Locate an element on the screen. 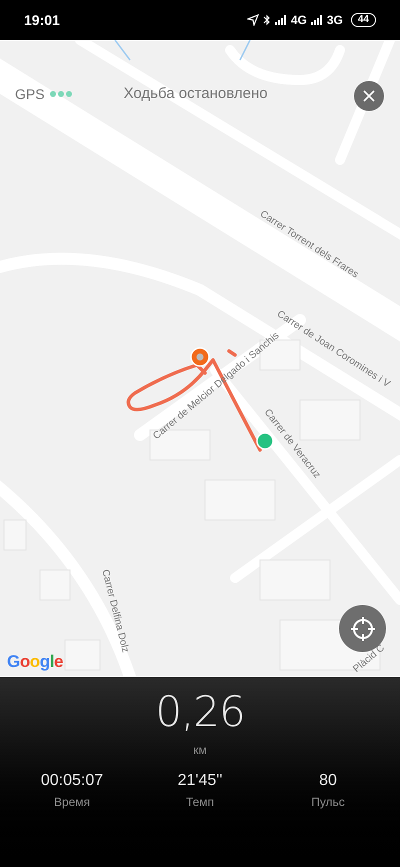  street-label: Carrer Delfina Dolz is located at coordinates (115, 611).